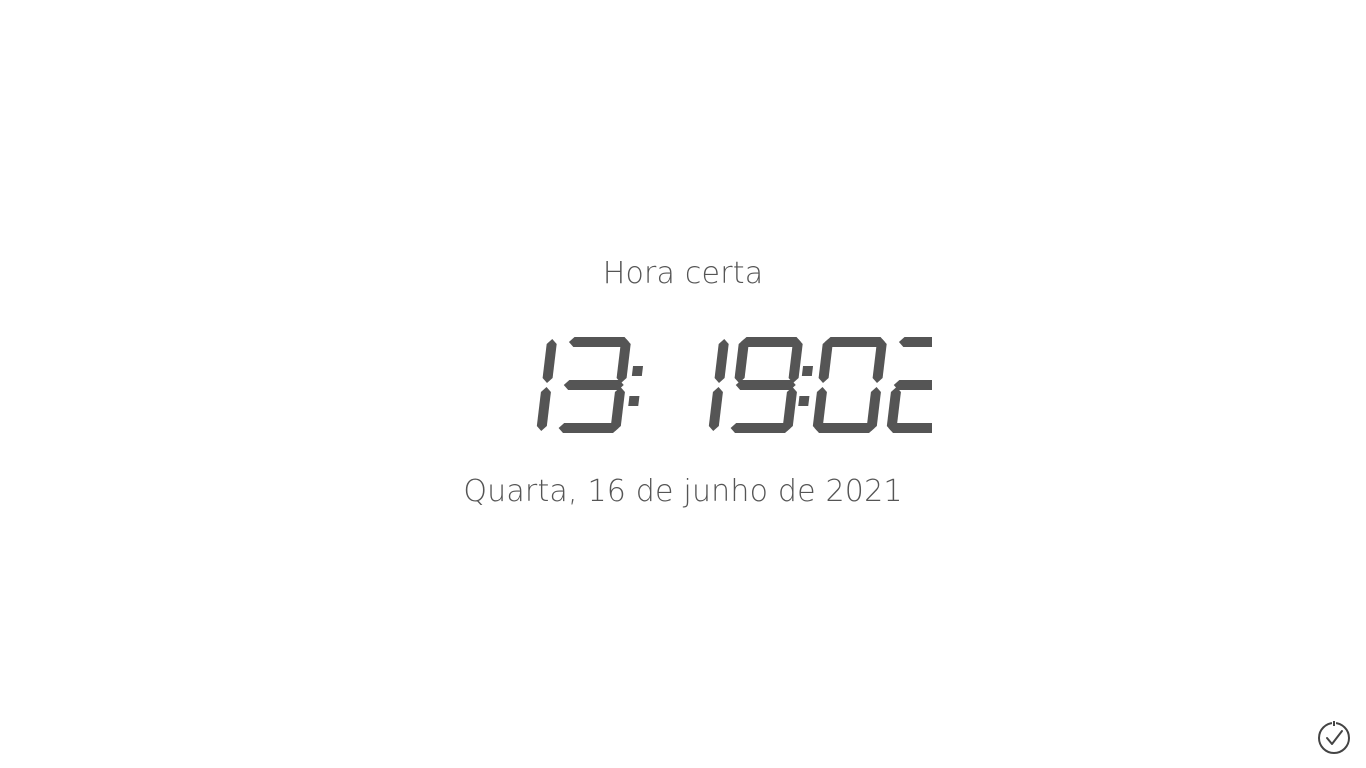 The width and height of the screenshot is (1366, 768). I want to click on clock-check-icon, so click(1334, 737).